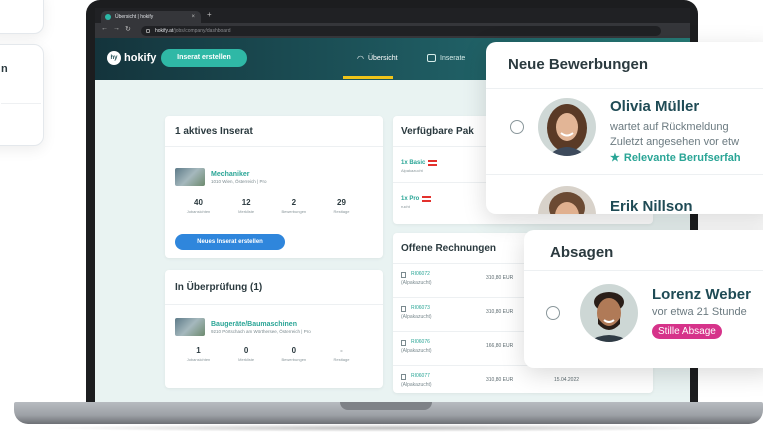 This screenshot has width=763, height=436. Describe the element at coordinates (116, 28) in the screenshot. I see `forward-icon: →` at that location.